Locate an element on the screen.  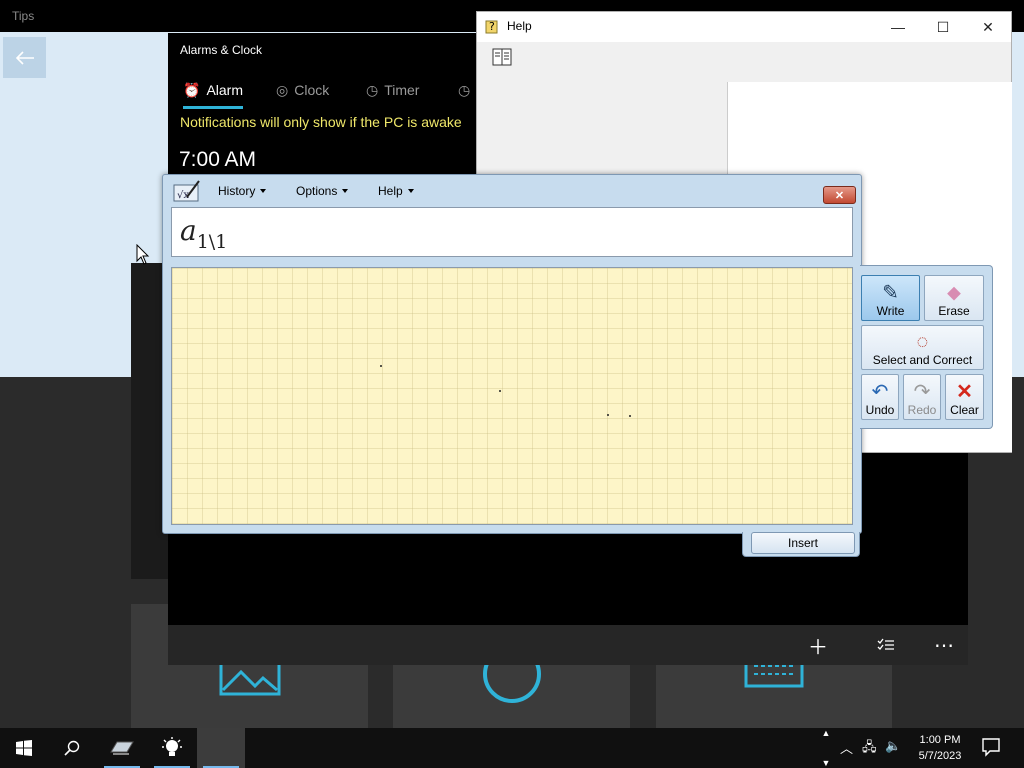
checklist-icon is located at coordinates (885, 644).